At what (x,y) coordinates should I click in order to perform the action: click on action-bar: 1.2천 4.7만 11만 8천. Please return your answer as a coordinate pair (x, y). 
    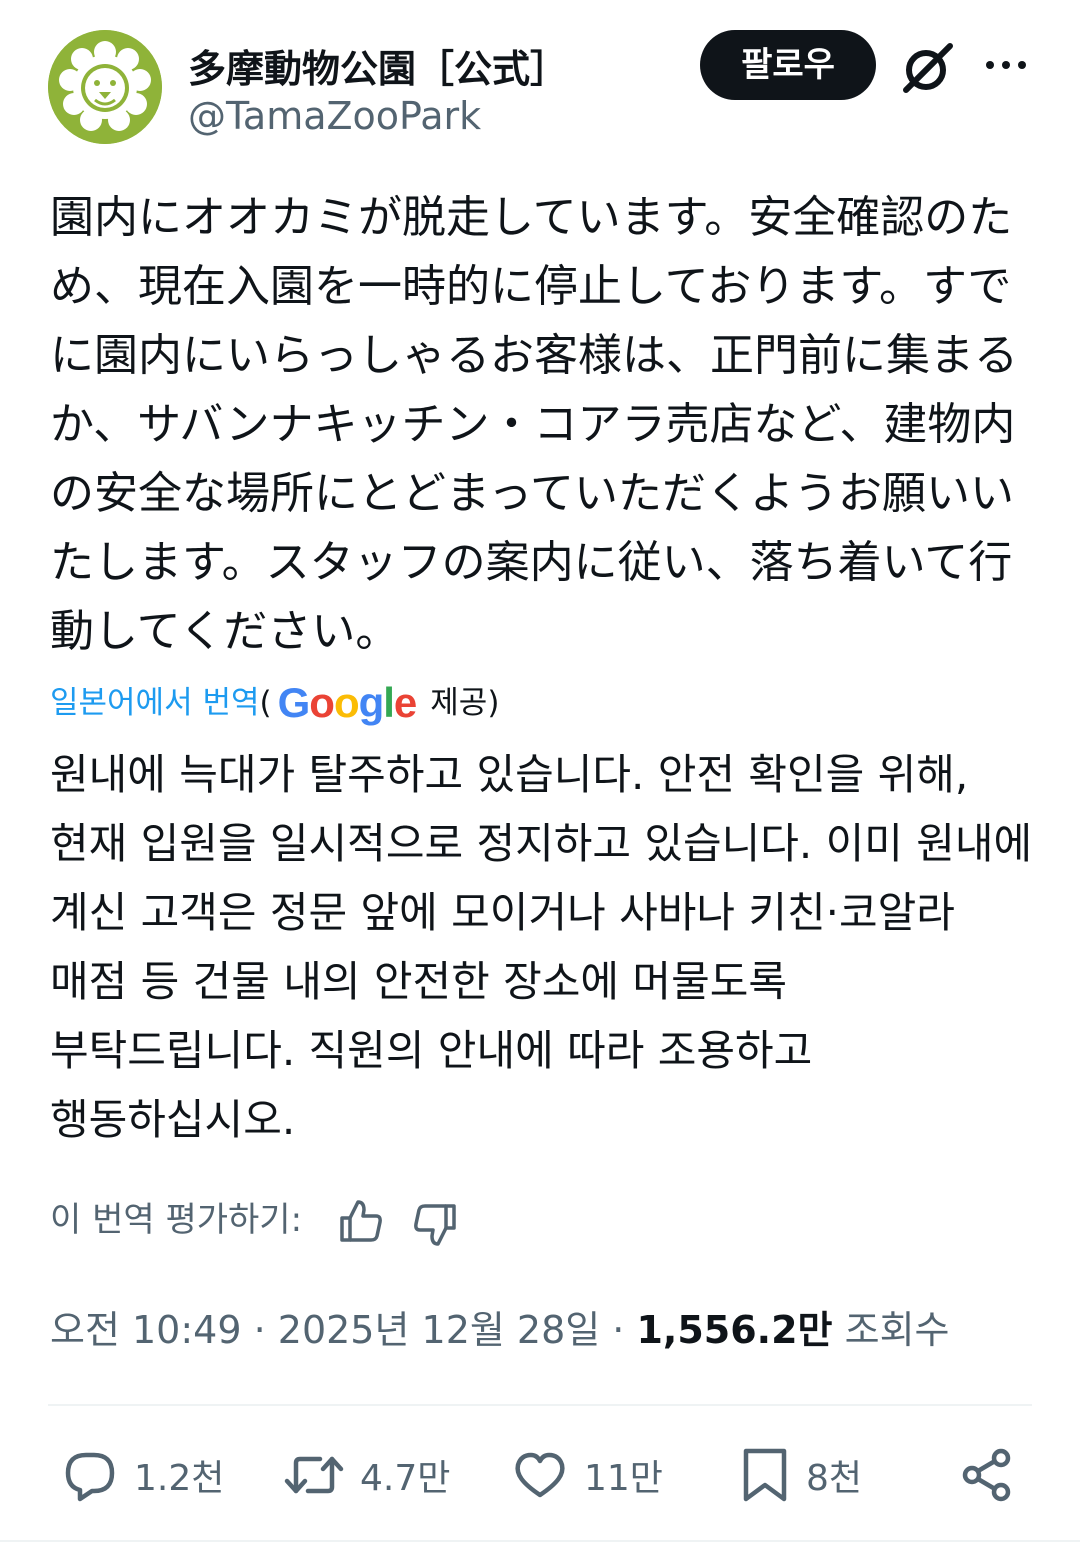
    Looking at the image, I should click on (540, 1475).